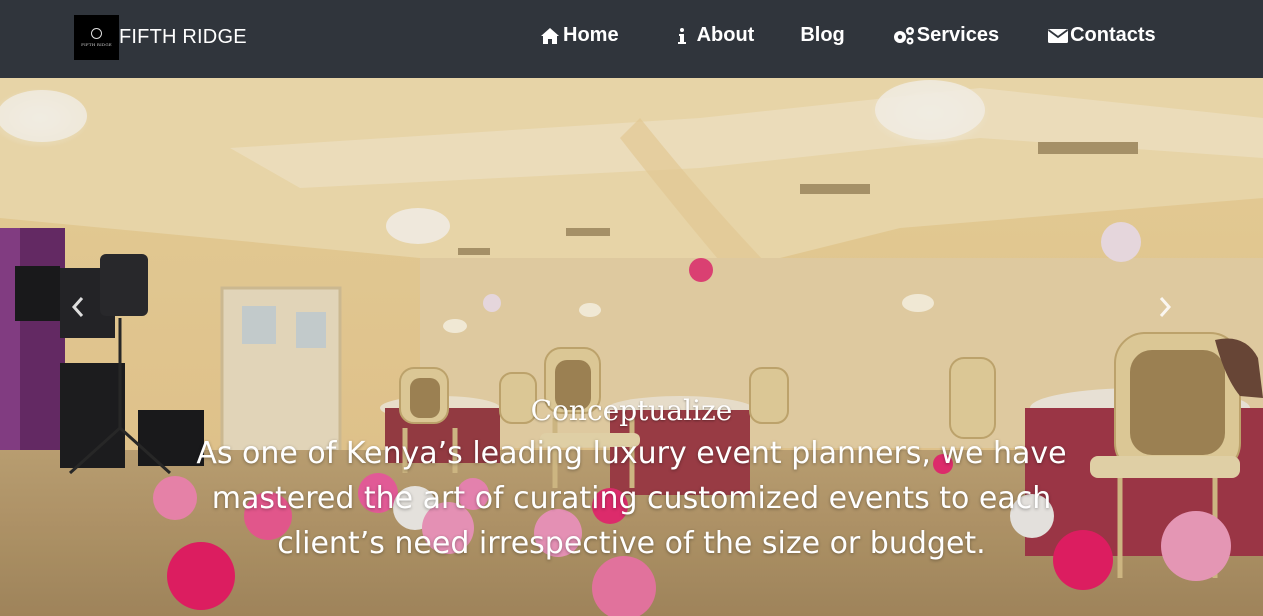 This screenshot has height=616, width=1263. Describe the element at coordinates (96, 44) in the screenshot. I see `logo-text: FIFTH RIDGE` at that location.